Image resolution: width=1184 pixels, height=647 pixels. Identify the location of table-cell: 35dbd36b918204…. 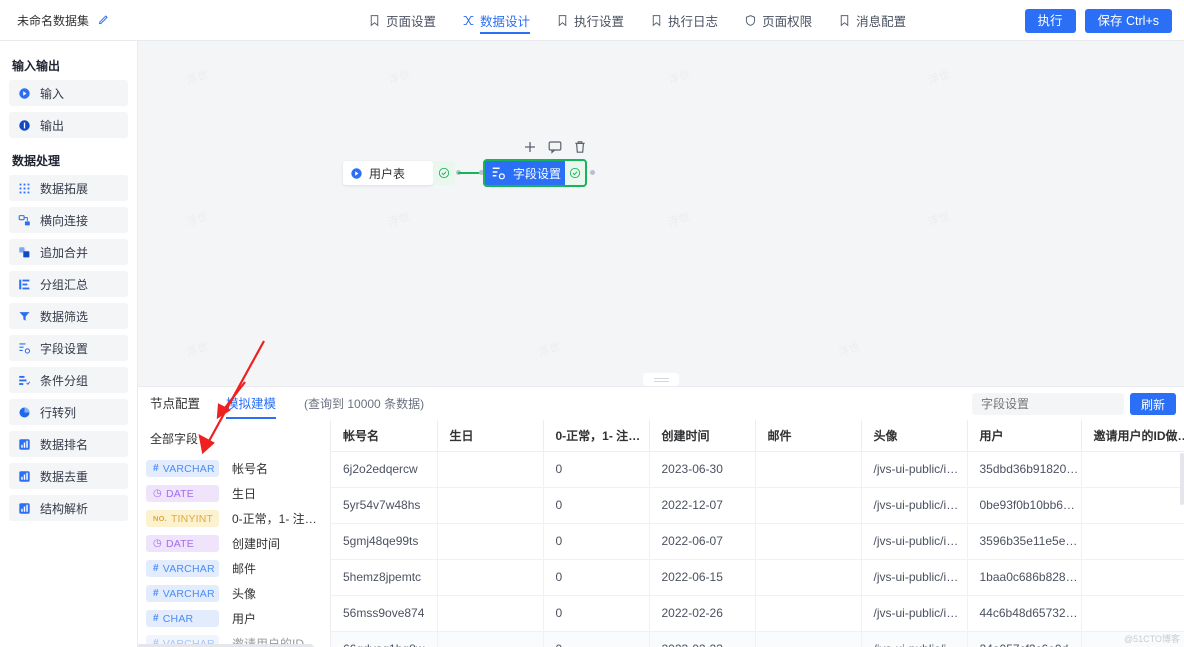
(1024, 469).